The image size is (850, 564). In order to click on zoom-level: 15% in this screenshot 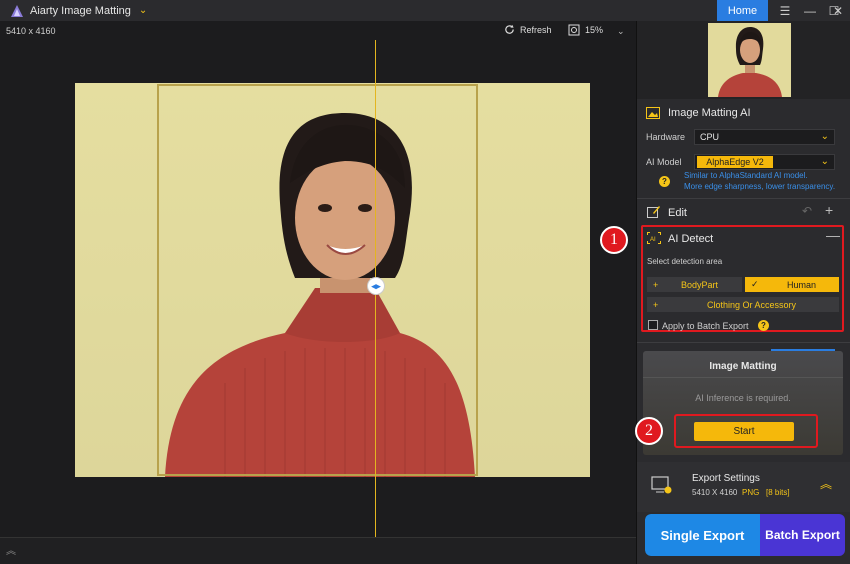, I will do `click(594, 30)`.